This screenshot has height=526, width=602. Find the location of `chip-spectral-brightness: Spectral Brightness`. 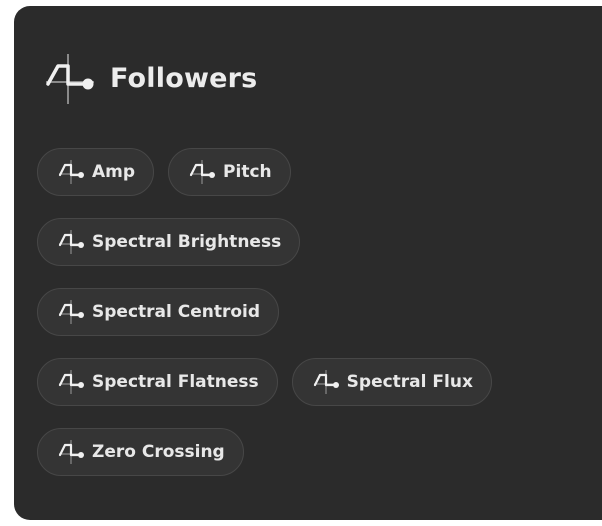

chip-spectral-brightness: Spectral Brightness is located at coordinates (169, 242).